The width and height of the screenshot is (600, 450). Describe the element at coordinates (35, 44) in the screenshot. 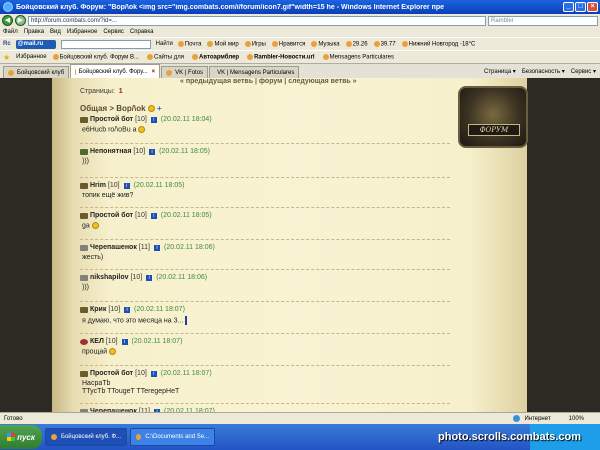

I see `mail-search-field: @mail.ru` at that location.